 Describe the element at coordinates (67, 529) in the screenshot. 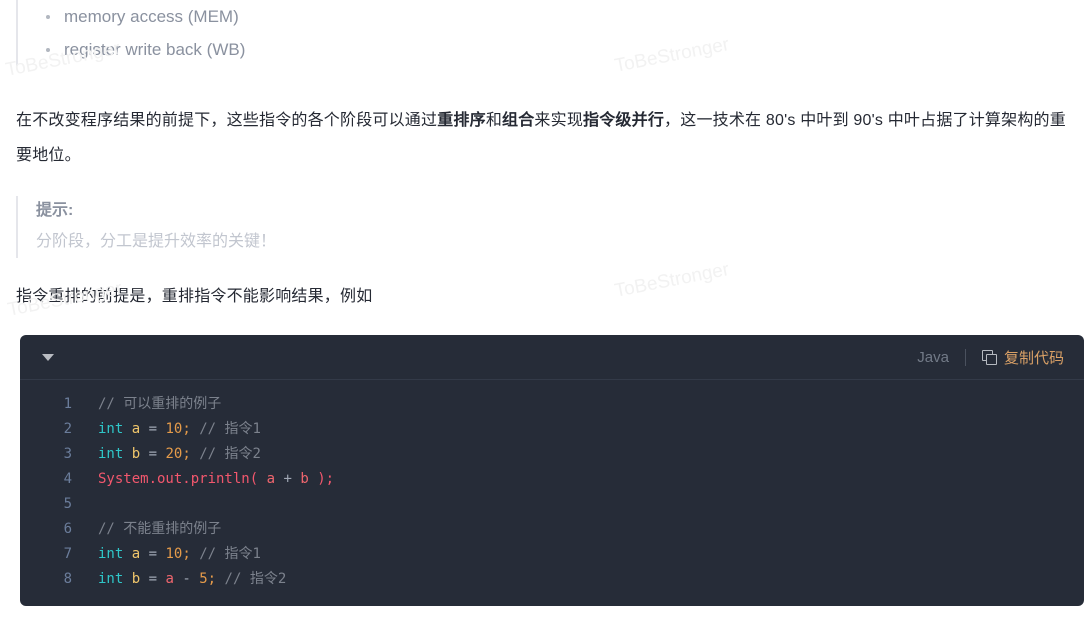

I see `line-number: 6` at that location.